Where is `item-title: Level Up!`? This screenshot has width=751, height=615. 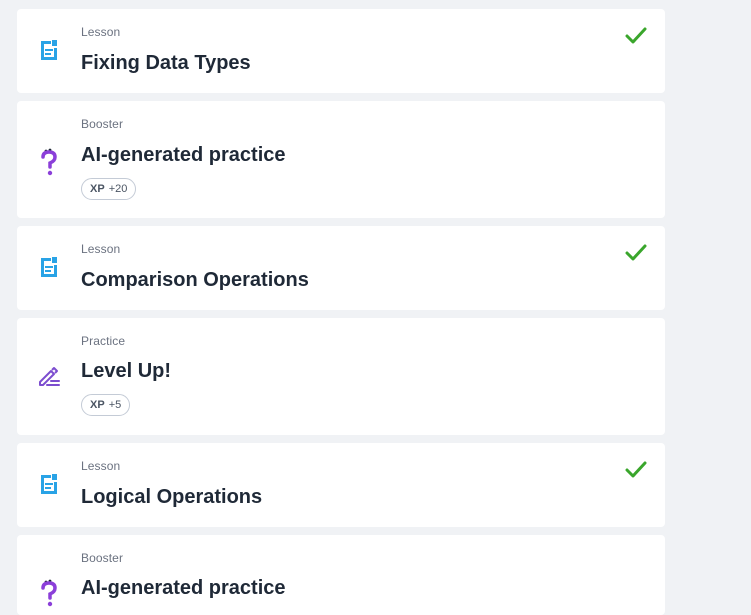 item-title: Level Up! is located at coordinates (126, 371).